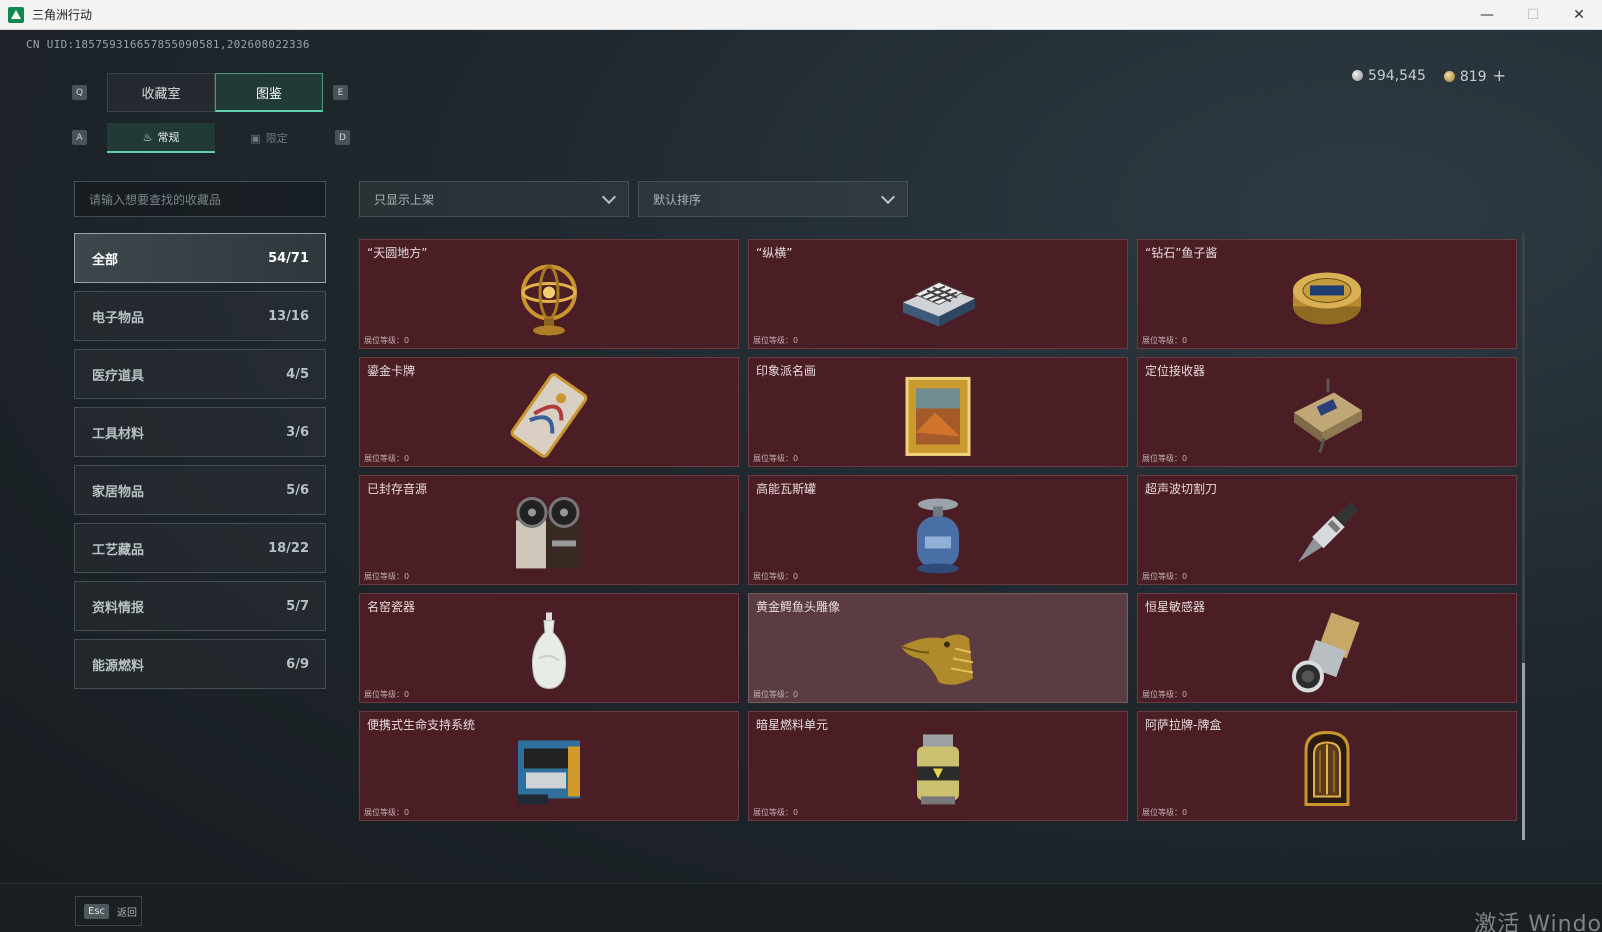 This screenshot has height=932, width=1602. What do you see at coordinates (773, 199) in the screenshot?
I see `sort-dropdown: 默认排序` at bounding box center [773, 199].